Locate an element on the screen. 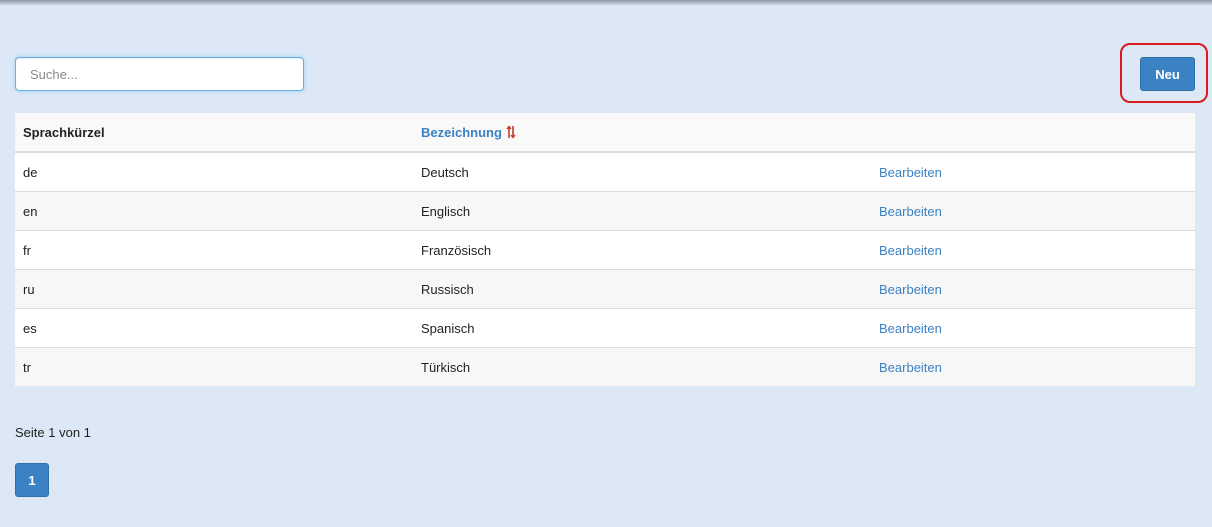  sort-by-name-link: Bezeichnung is located at coordinates (461, 132).